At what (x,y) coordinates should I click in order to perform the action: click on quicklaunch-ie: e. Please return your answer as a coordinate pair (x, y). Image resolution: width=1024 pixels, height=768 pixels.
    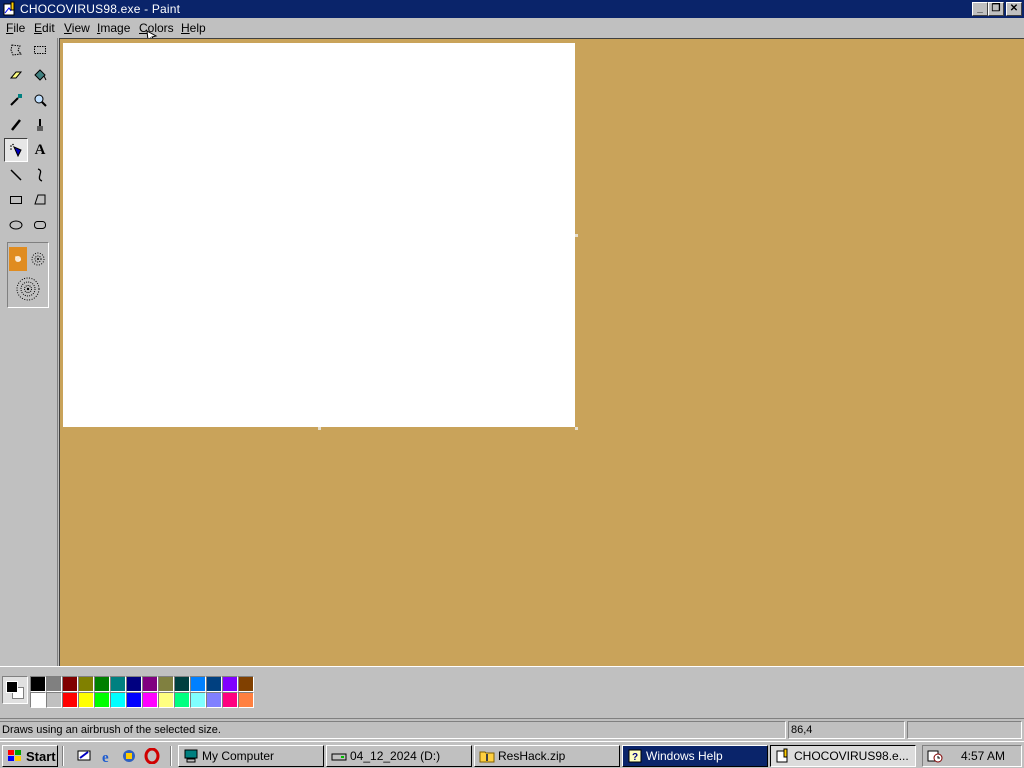
    Looking at the image, I should click on (106, 755).